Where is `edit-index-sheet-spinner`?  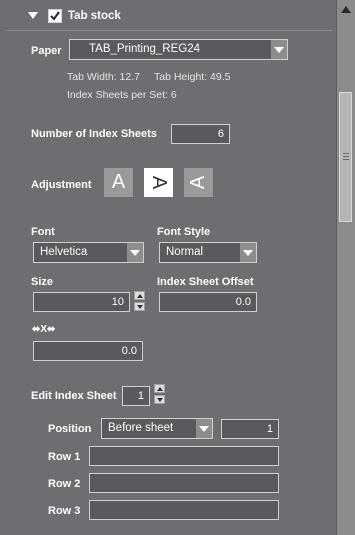 edit-index-sheet-spinner is located at coordinates (159, 395).